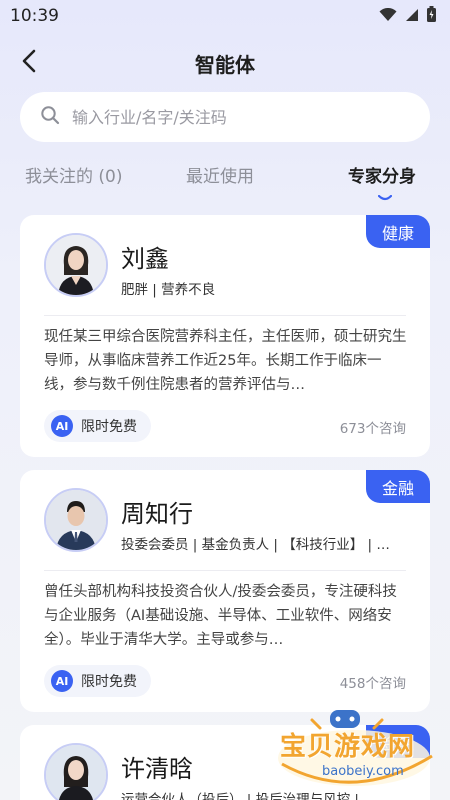  I want to click on tab-following: 我关注的 (0), so click(73, 174).